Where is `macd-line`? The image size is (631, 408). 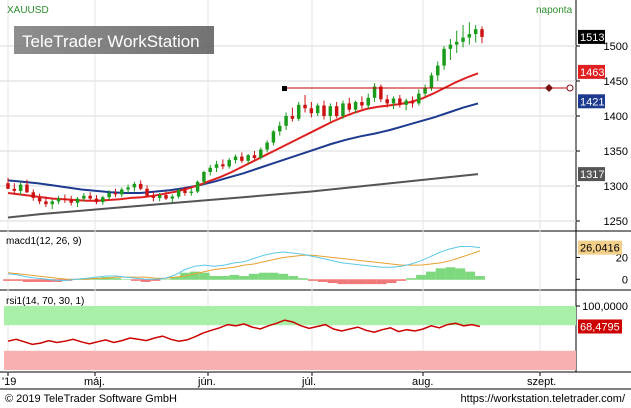 macd-line is located at coordinates (244, 263).